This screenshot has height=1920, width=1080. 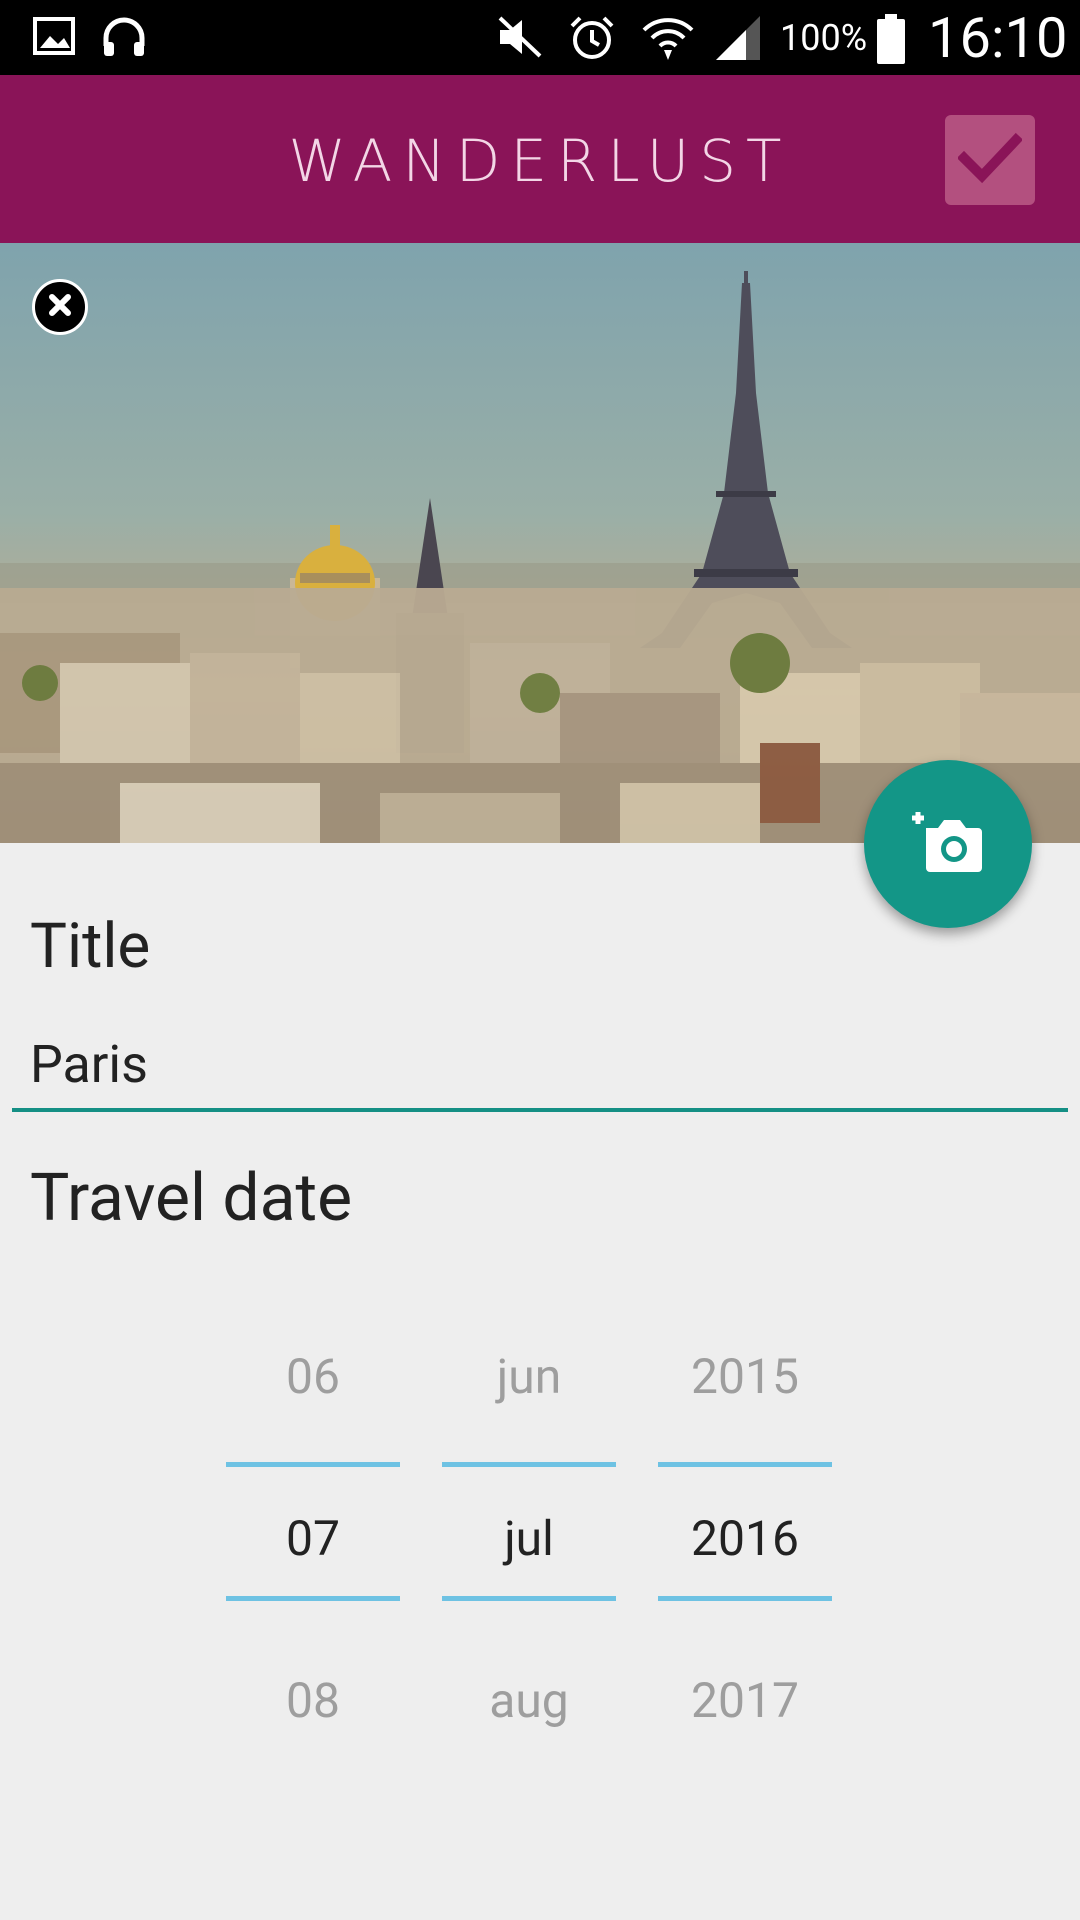 What do you see at coordinates (891, 41) in the screenshot?
I see `battery-icon` at bounding box center [891, 41].